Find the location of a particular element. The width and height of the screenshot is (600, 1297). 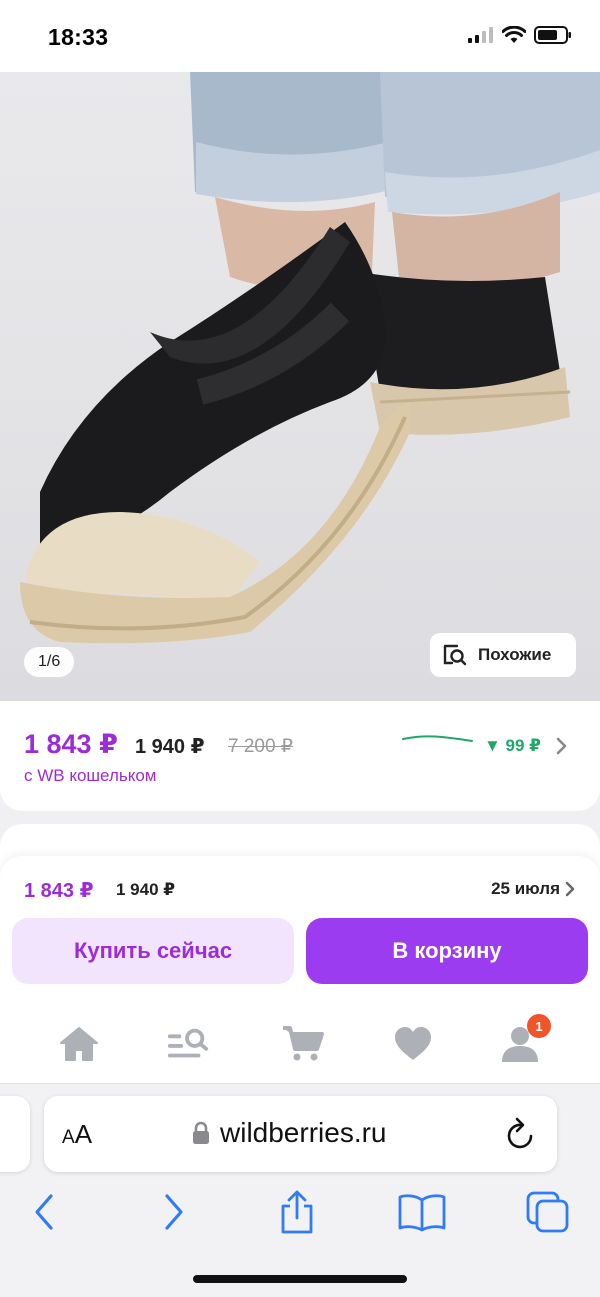

share-button is located at coordinates (297, 1212).